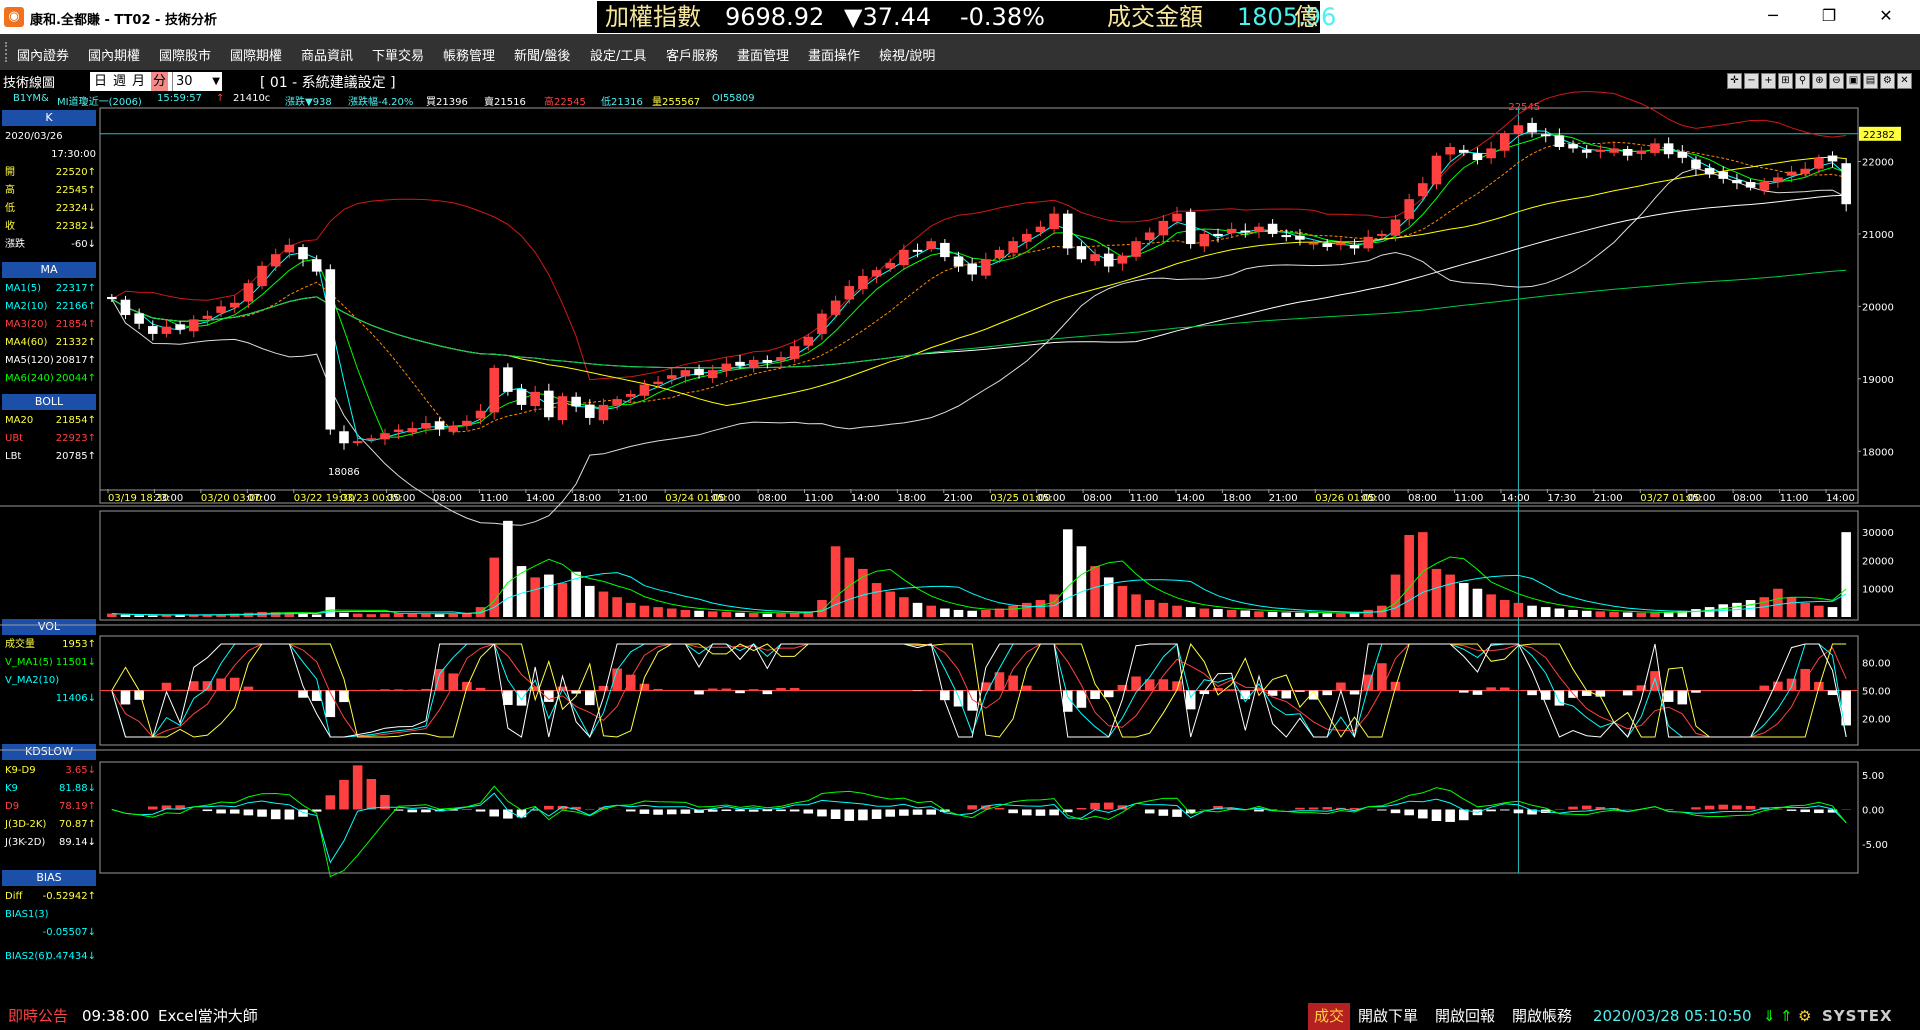 Image resolution: width=1920 pixels, height=1030 pixels. What do you see at coordinates (469, 54) in the screenshot?
I see `menu-account: 帳務管理` at bounding box center [469, 54].